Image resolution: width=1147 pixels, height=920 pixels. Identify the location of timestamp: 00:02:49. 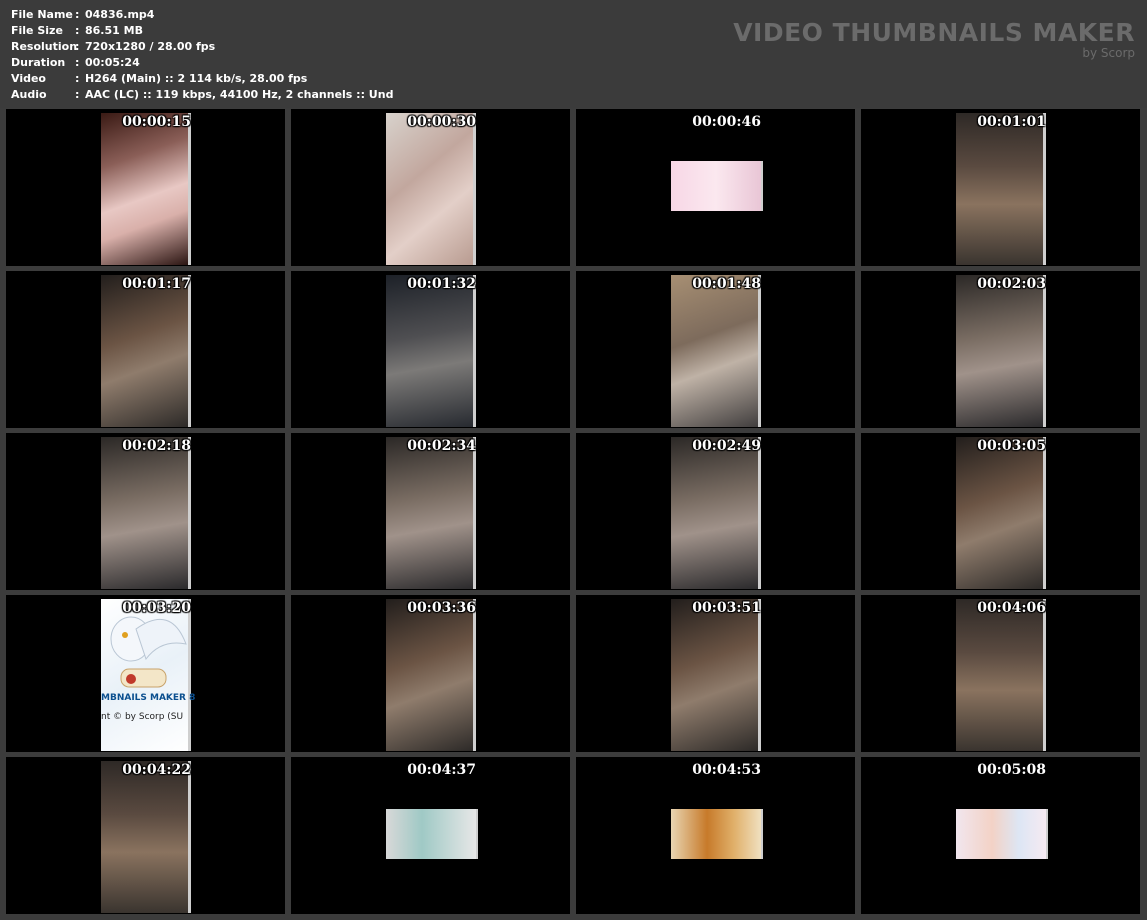
(726, 446).